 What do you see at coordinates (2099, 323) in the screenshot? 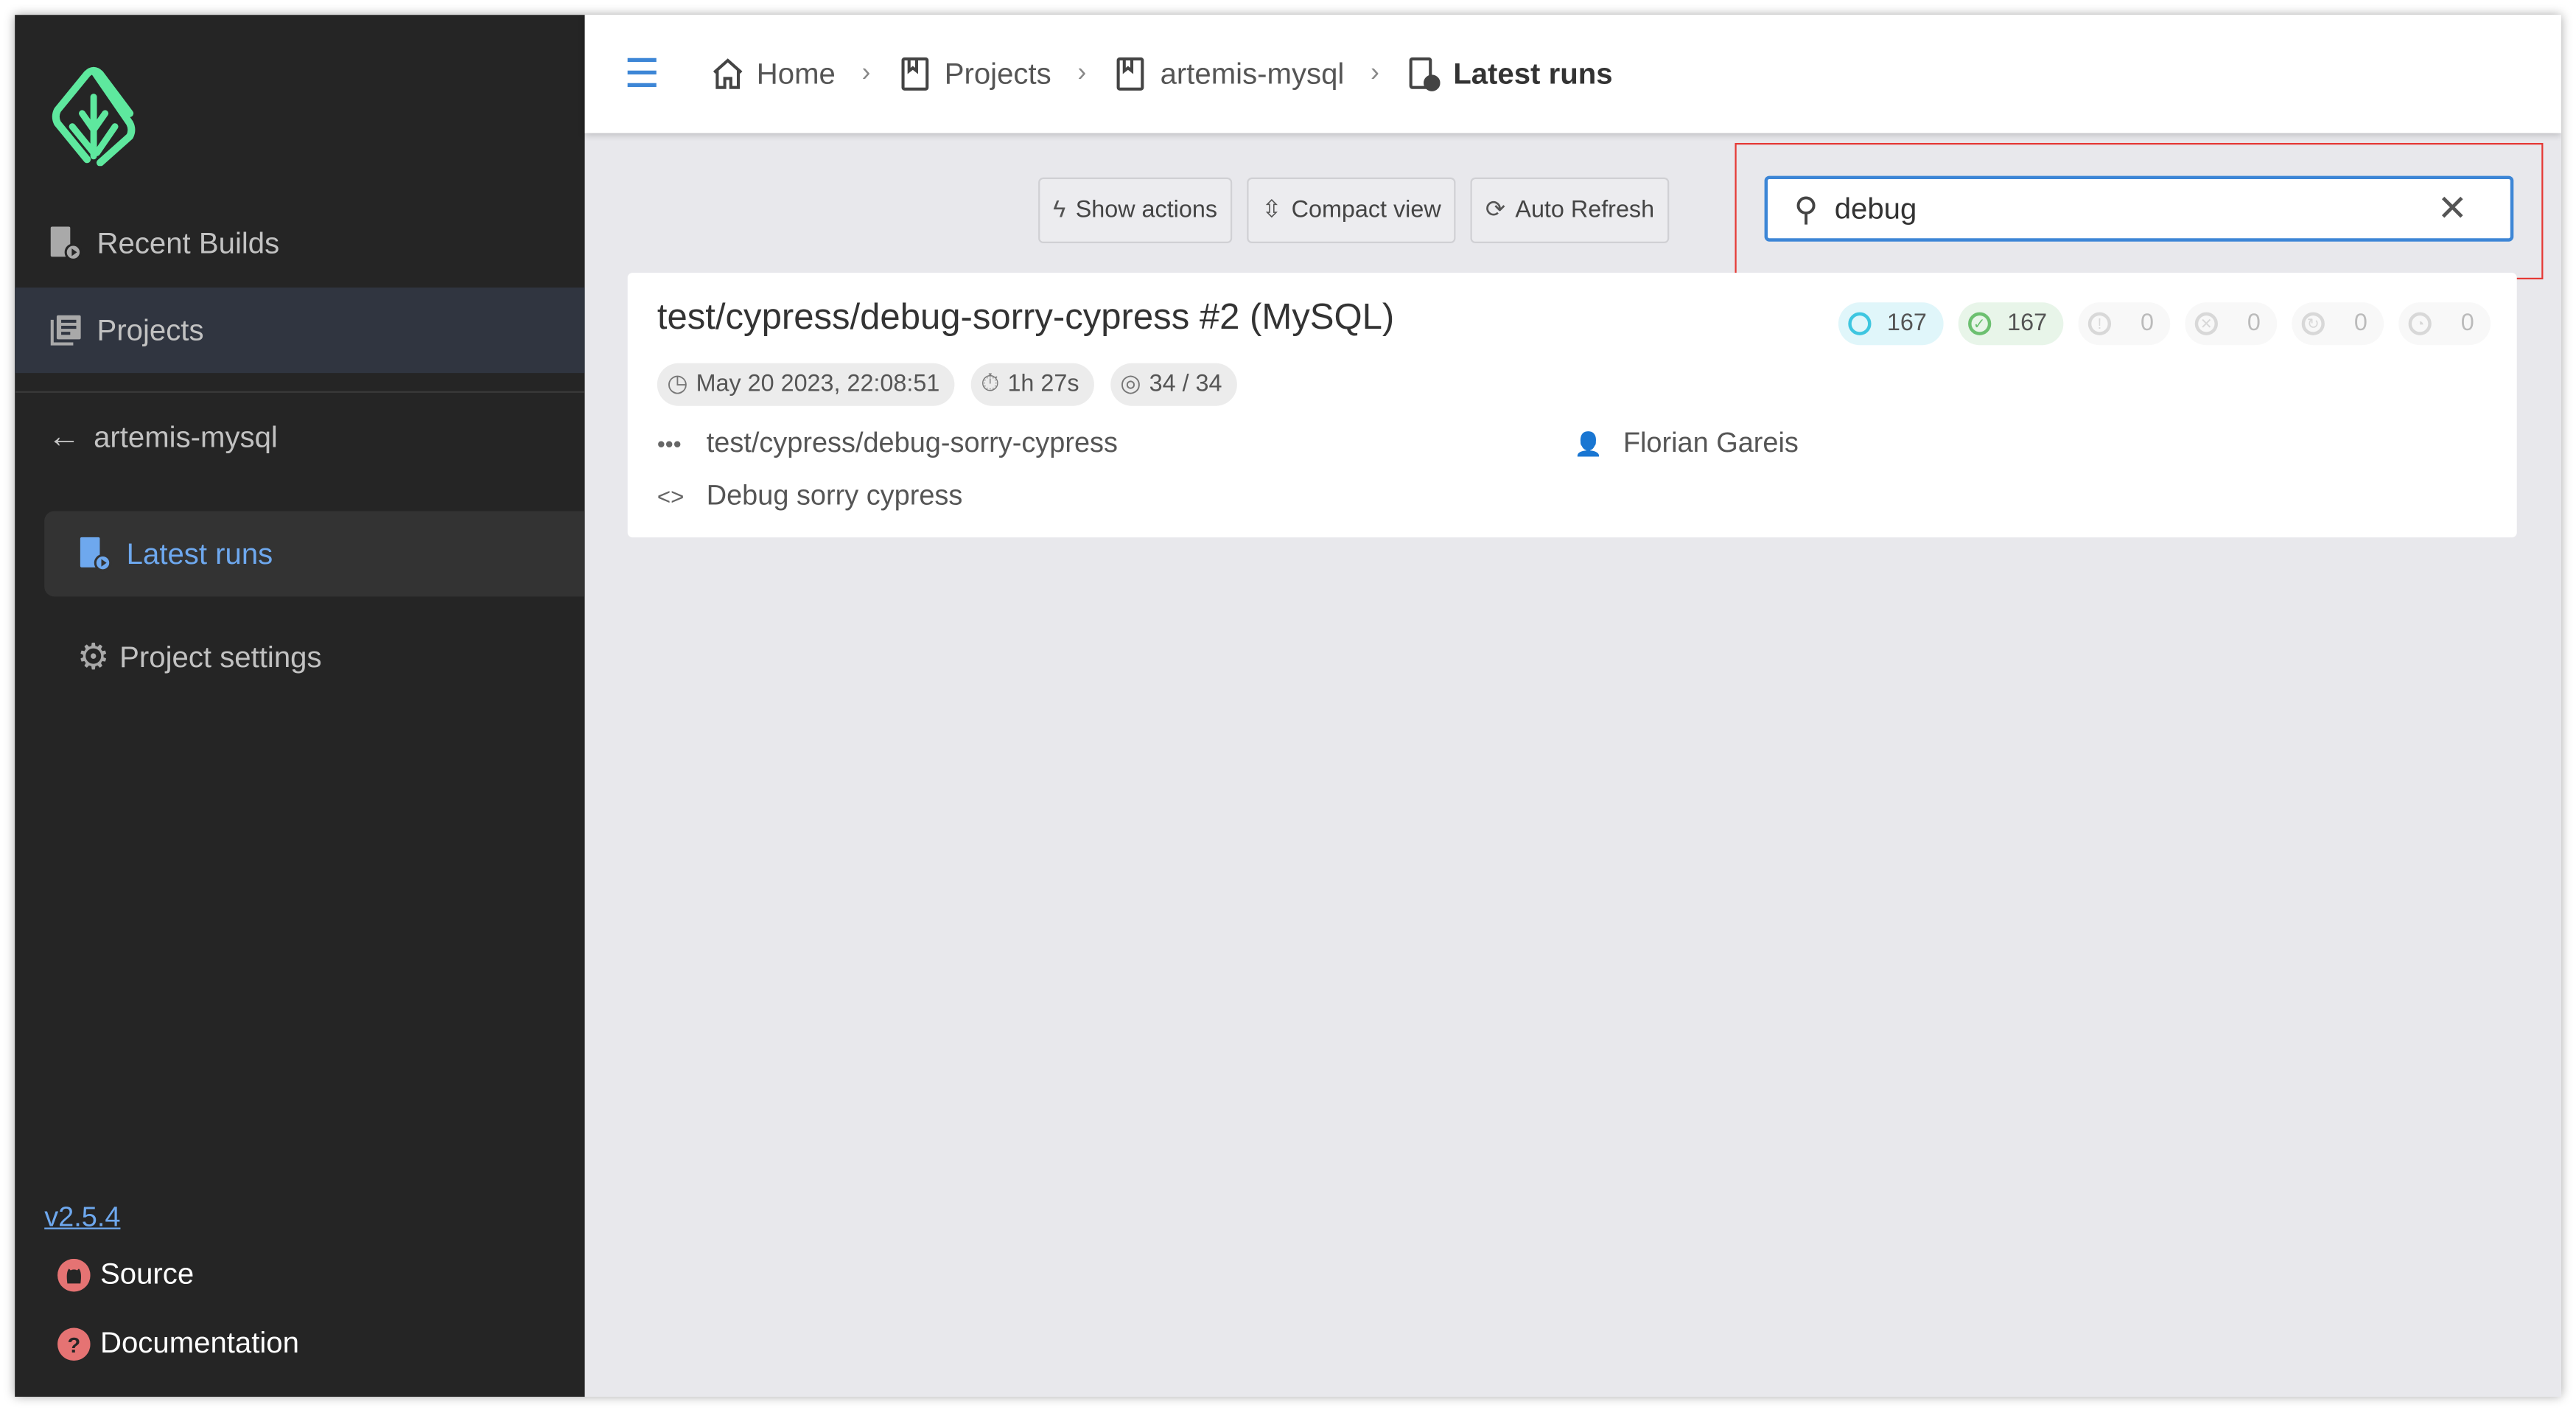
I see `failed-icon: !` at bounding box center [2099, 323].